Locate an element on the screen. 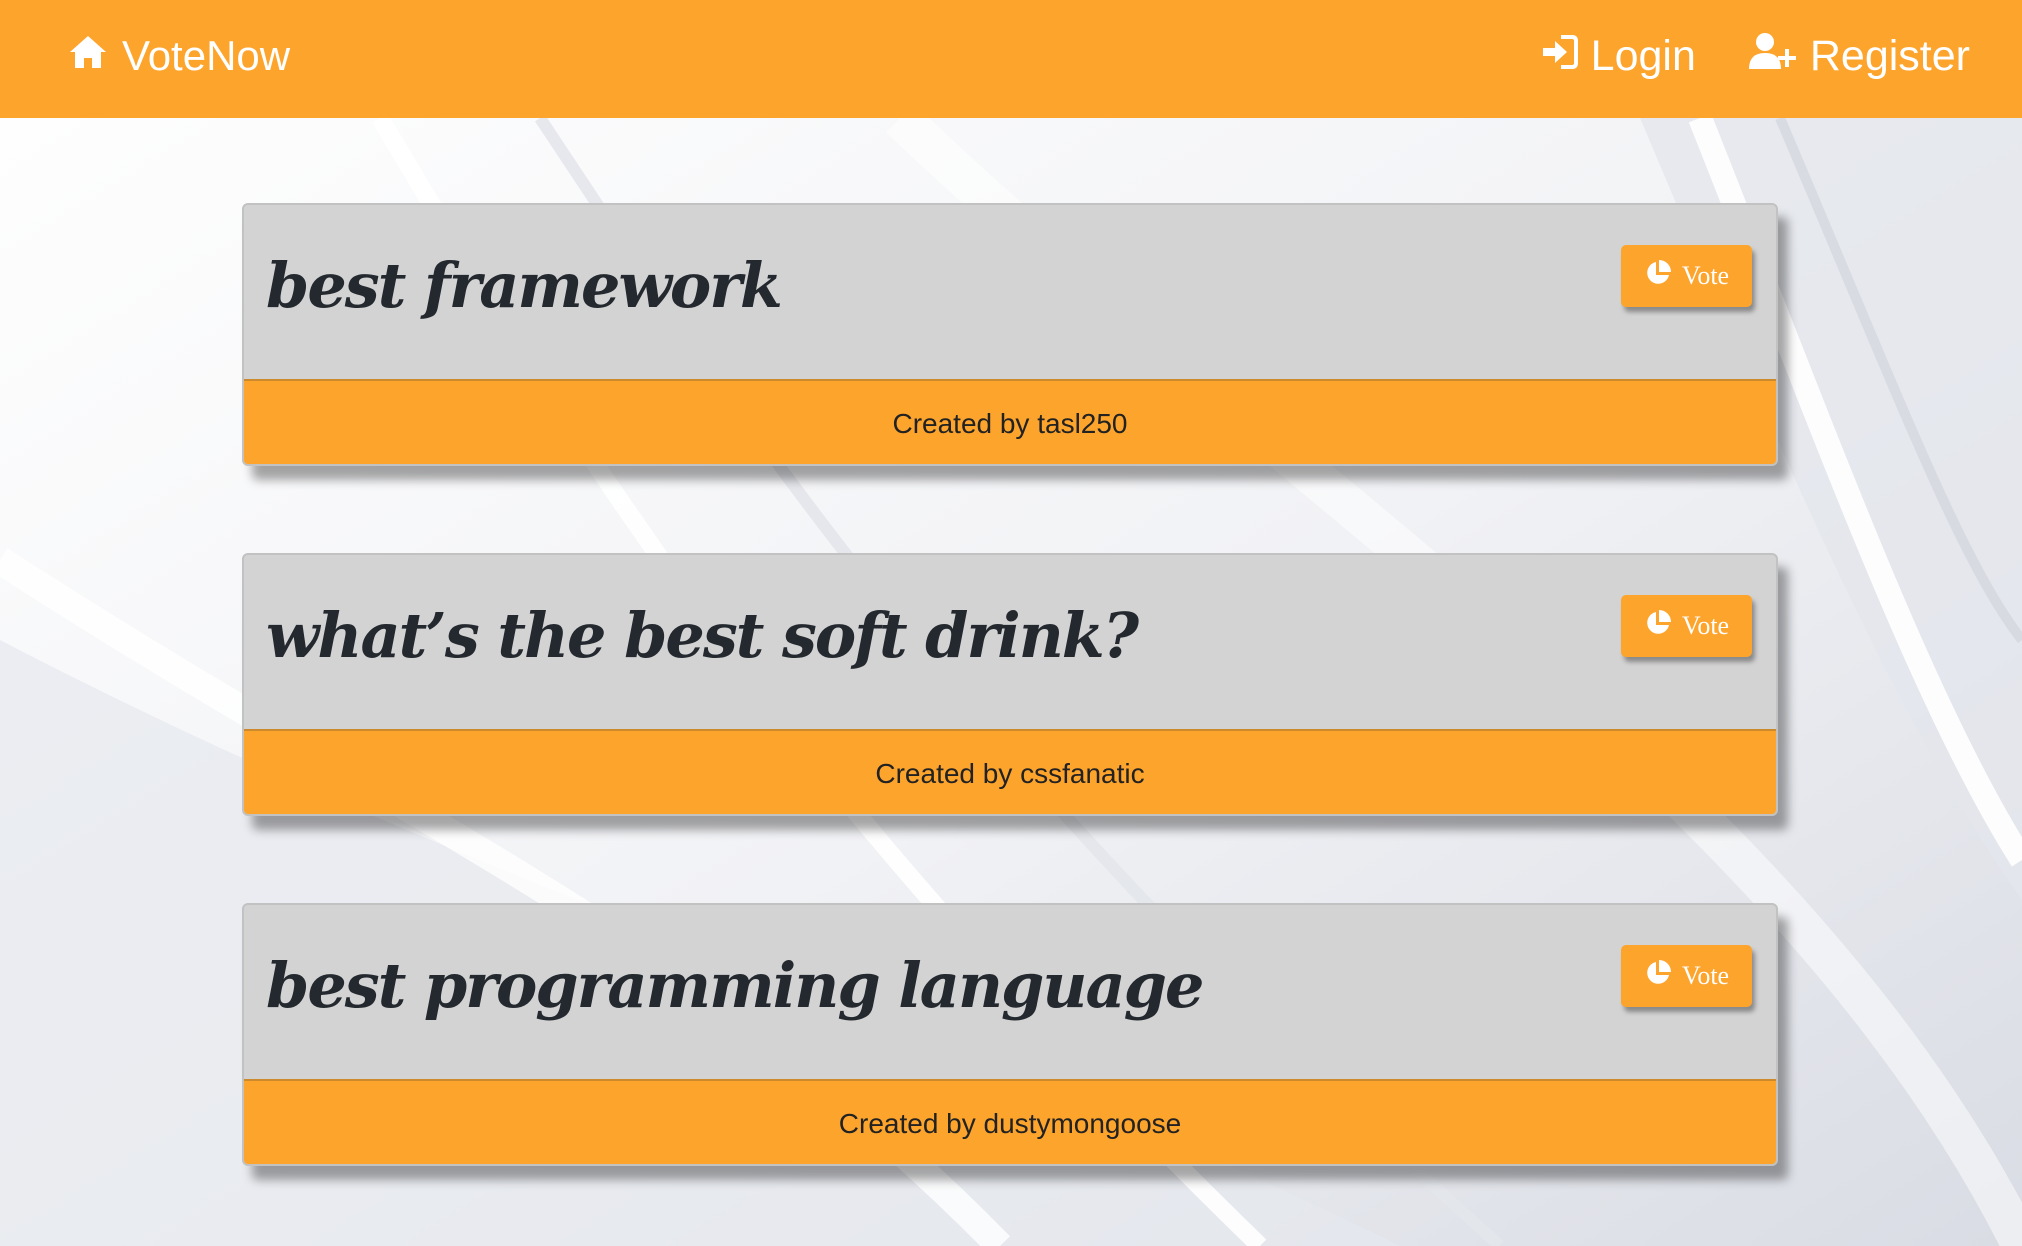 The width and height of the screenshot is (2022, 1246). top-navbar: VoteNow Login Register is located at coordinates (1011, 59).